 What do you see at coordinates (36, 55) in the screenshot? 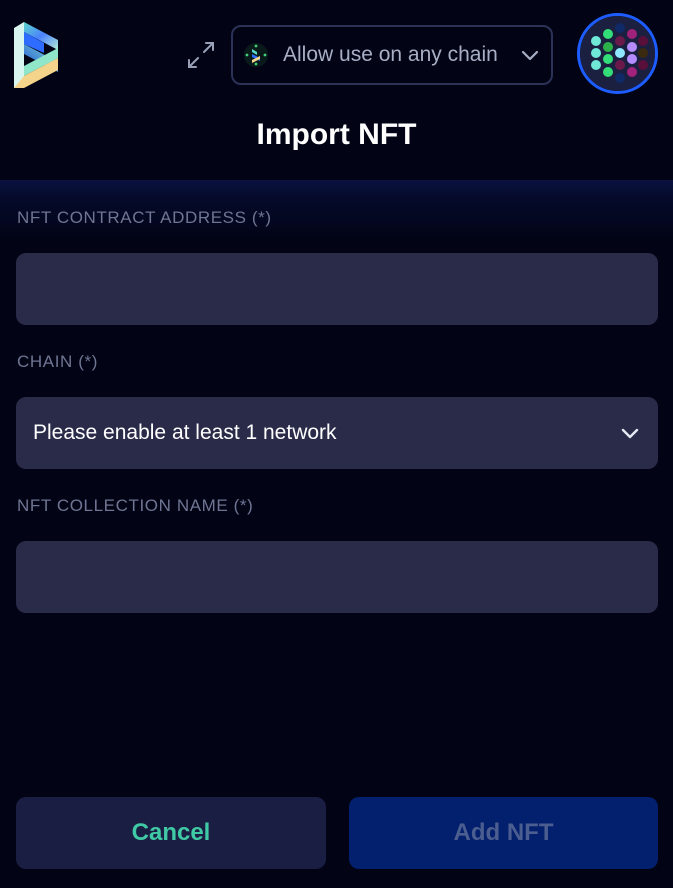
I see `app-logo` at bounding box center [36, 55].